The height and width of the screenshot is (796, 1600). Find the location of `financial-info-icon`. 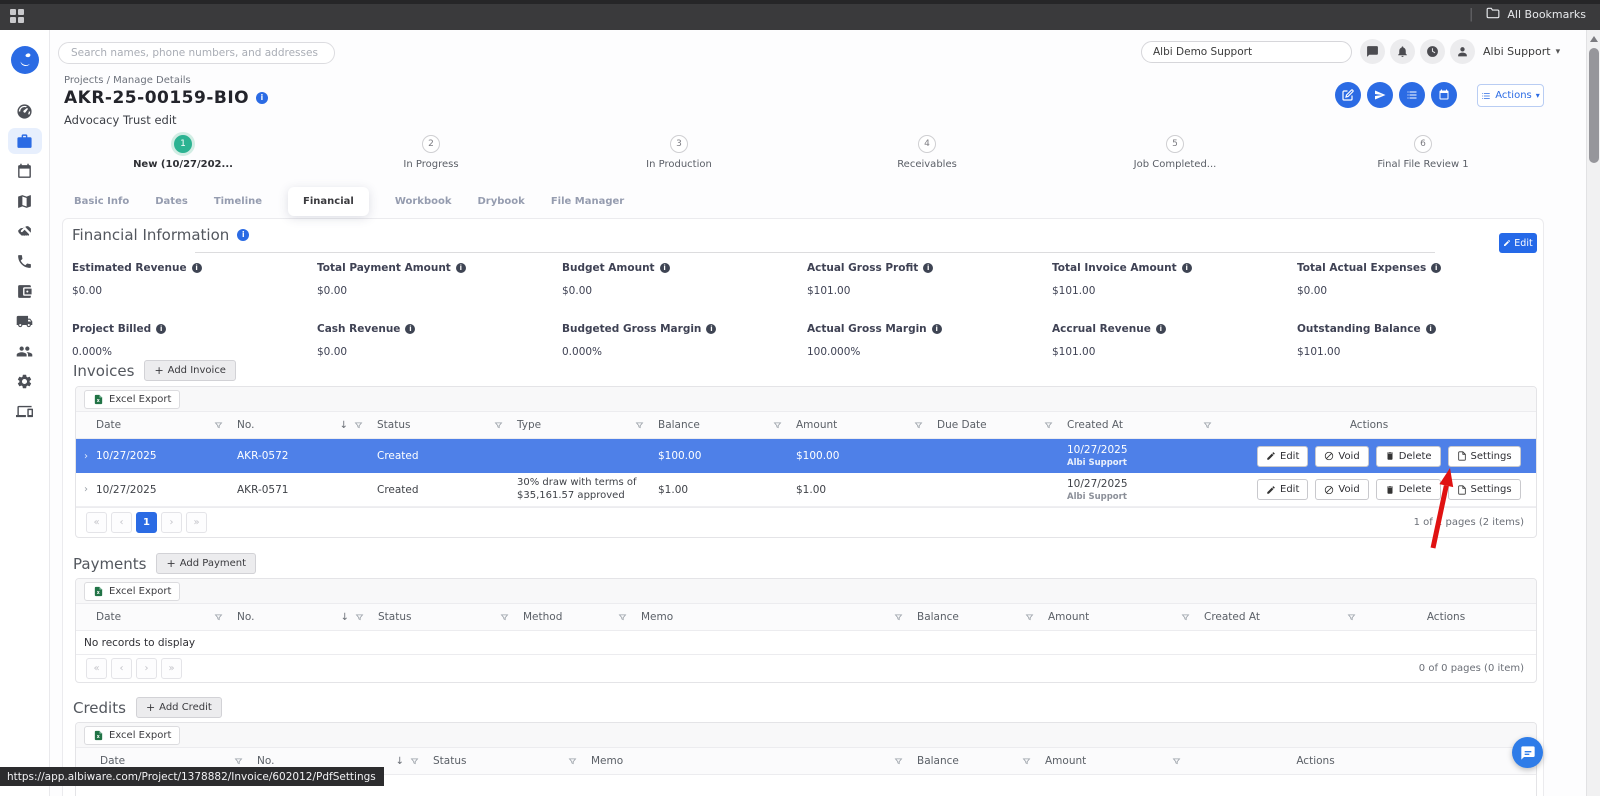

financial-info-icon is located at coordinates (243, 235).